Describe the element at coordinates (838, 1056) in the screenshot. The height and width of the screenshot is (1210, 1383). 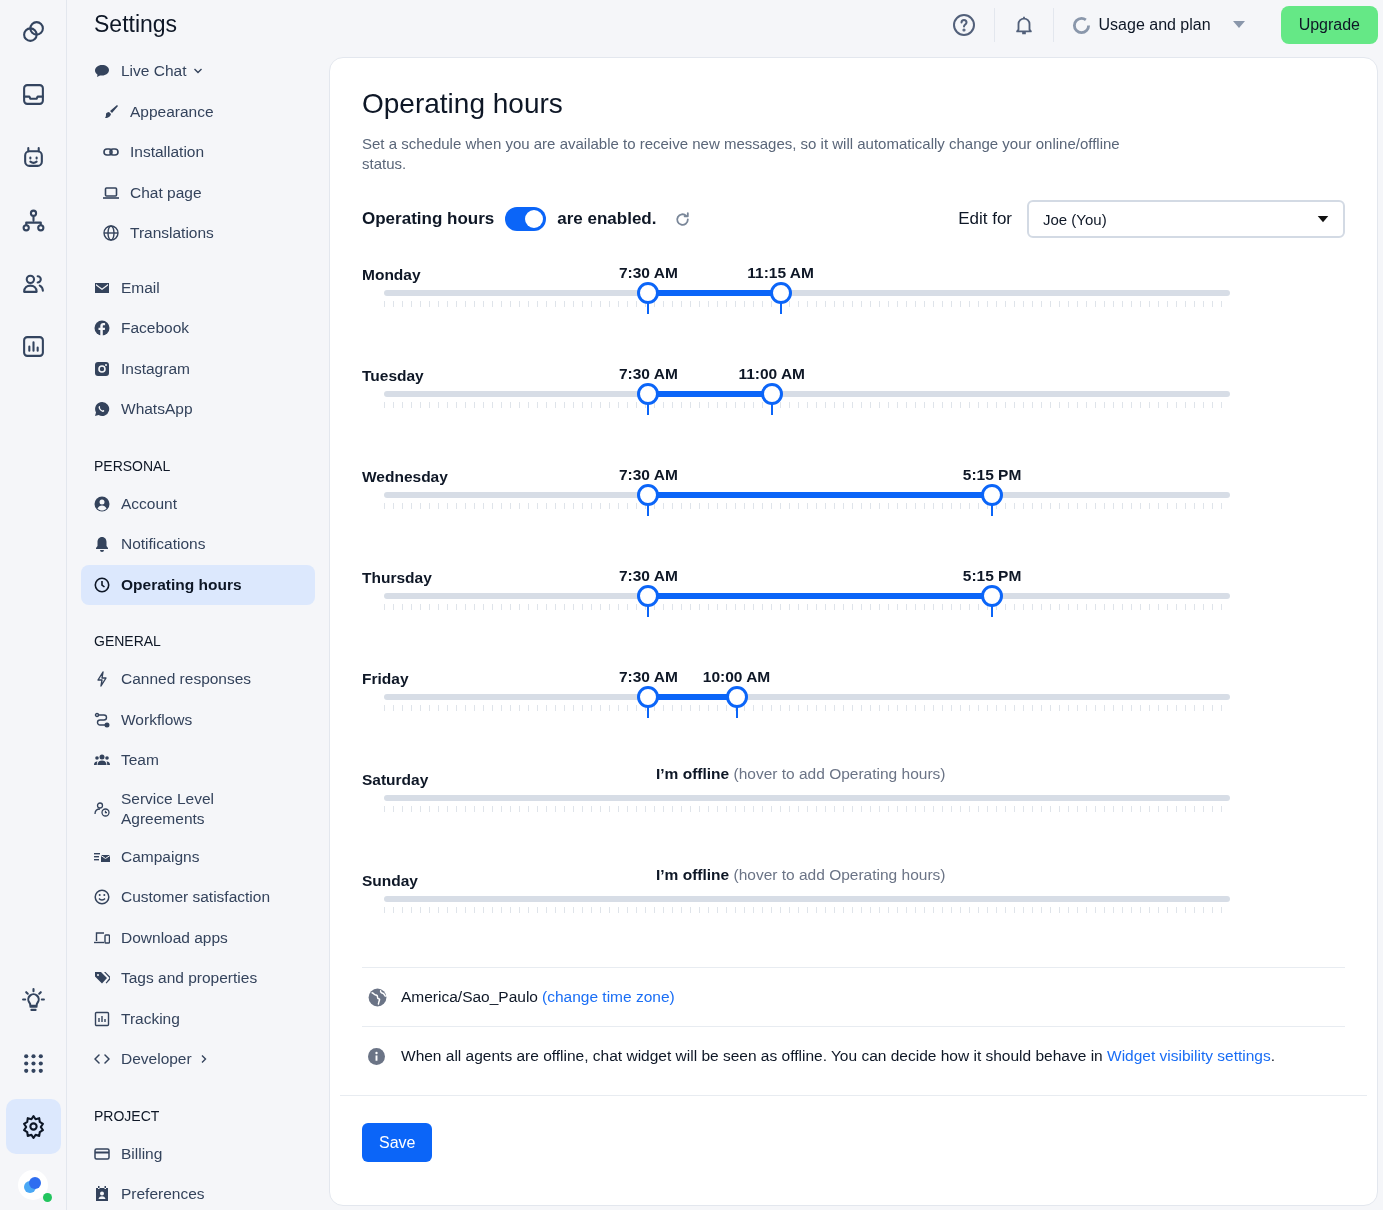
I see `info-text: When all agents are offline, chat widget will be seen as offline. You can decide how it should behave in Widget visibility settings.` at that location.